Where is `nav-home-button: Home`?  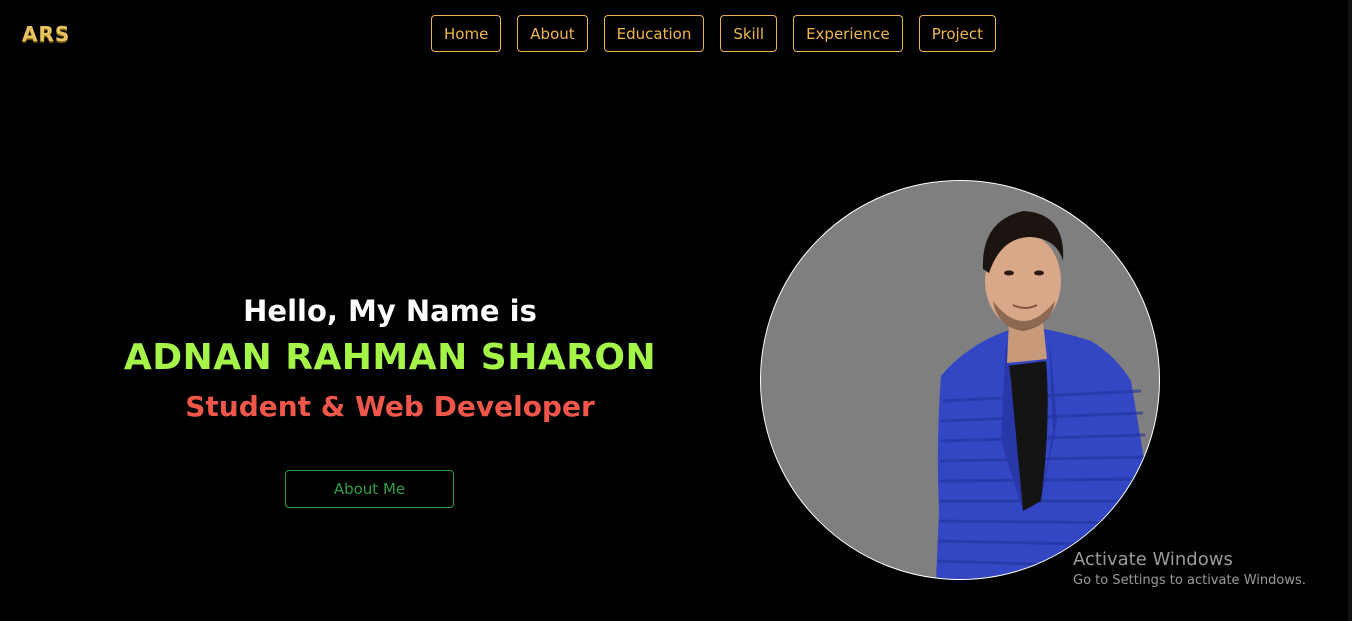 nav-home-button: Home is located at coordinates (466, 33).